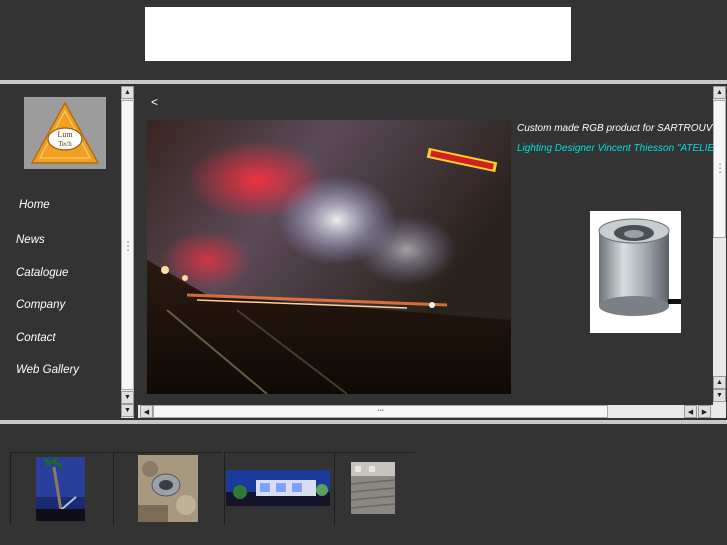 Image resolution: width=727 pixels, height=545 pixels. I want to click on main-scroll-thumb: ▪ ▪ ▪, so click(719, 169).